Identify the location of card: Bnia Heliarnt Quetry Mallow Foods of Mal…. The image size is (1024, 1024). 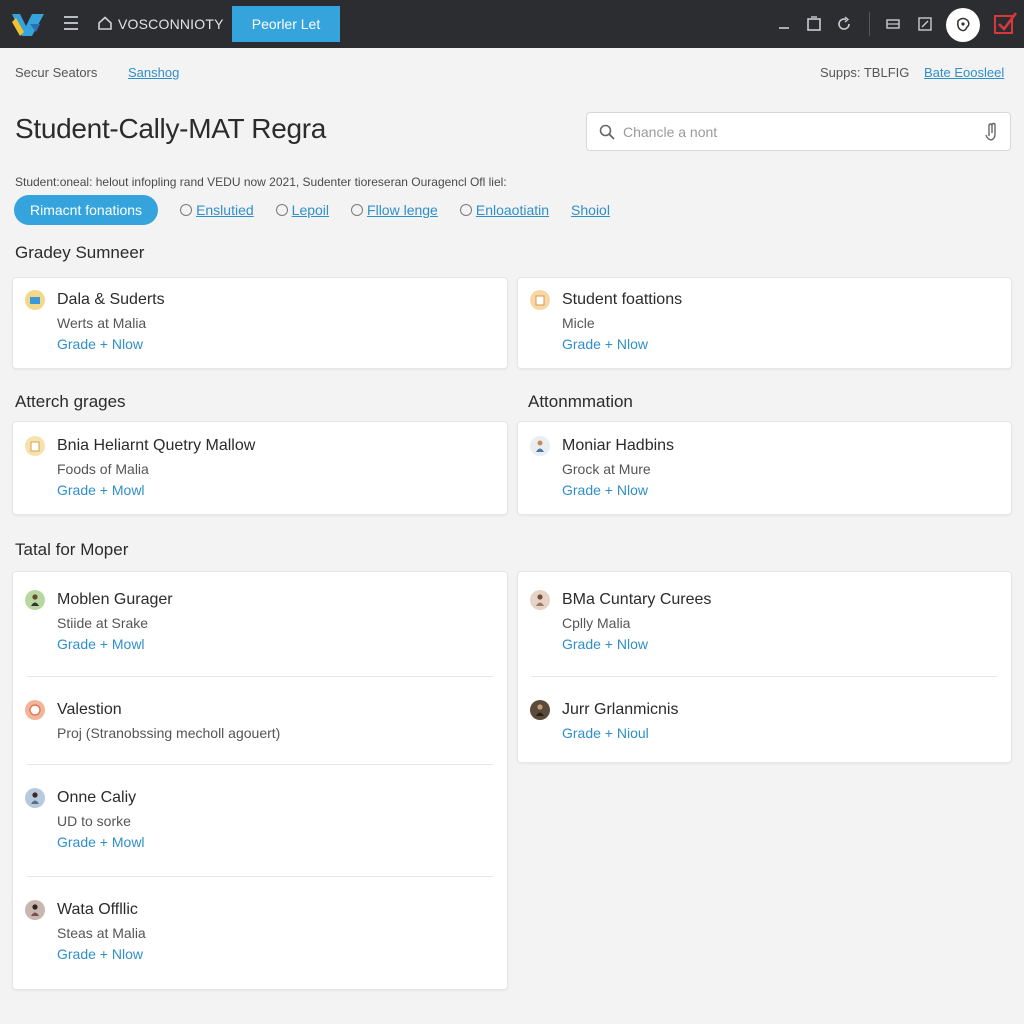
(260, 468).